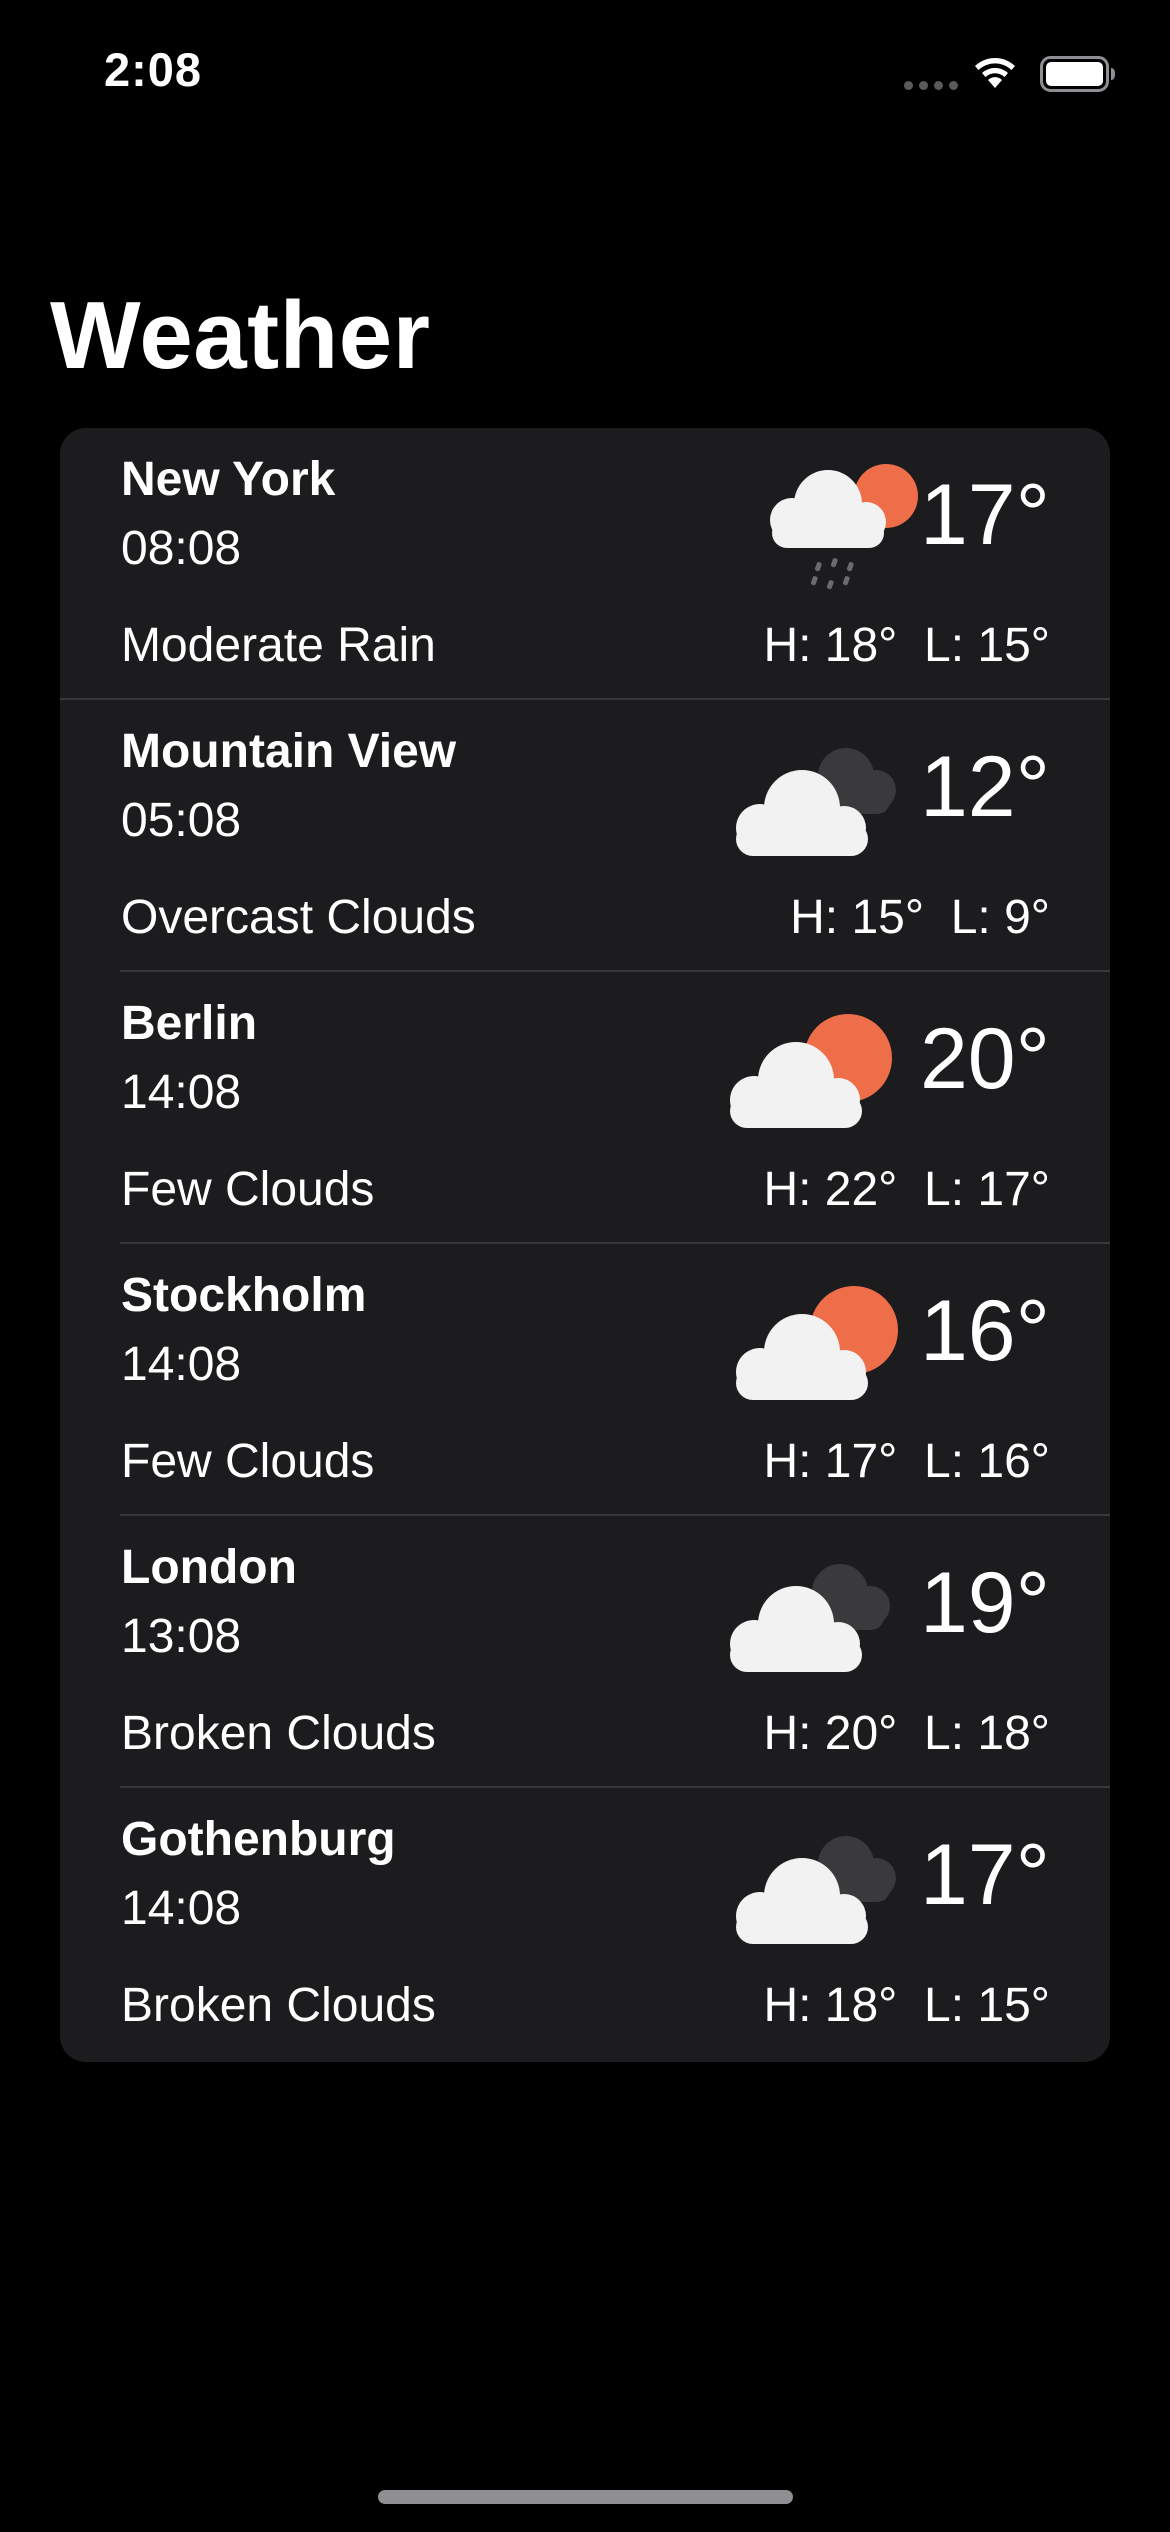 Image resolution: width=1170 pixels, height=2532 pixels. What do you see at coordinates (289, 751) in the screenshot?
I see `city-name: Mountain View` at bounding box center [289, 751].